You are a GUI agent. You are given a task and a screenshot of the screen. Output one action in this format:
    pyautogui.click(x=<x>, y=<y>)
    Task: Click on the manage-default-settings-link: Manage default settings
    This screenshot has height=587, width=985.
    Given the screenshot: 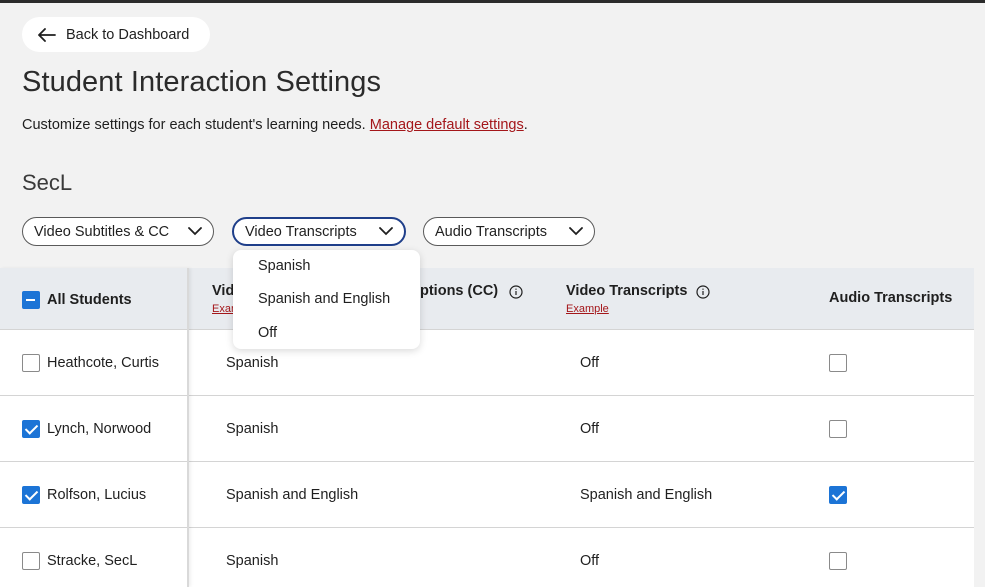 What is the action you would take?
    pyautogui.click(x=447, y=125)
    